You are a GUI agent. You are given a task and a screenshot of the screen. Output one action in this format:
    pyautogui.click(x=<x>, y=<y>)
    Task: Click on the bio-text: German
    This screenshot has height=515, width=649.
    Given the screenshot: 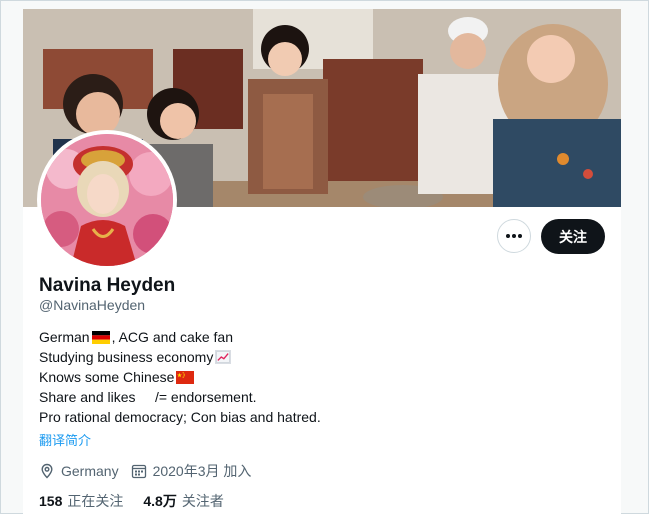 What is the action you would take?
    pyautogui.click(x=64, y=337)
    